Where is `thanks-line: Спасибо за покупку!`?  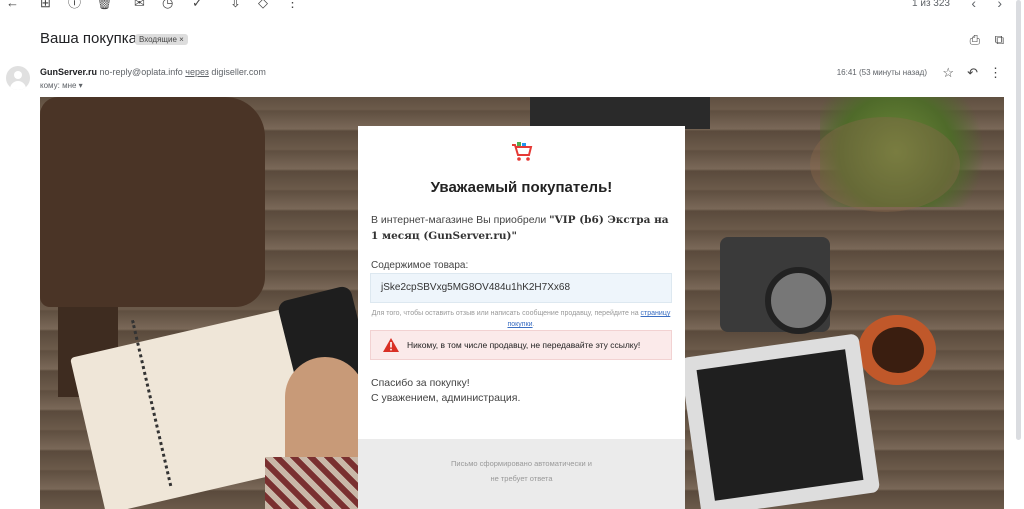
thanks-line: Спасибо за покупку! is located at coordinates (420, 383).